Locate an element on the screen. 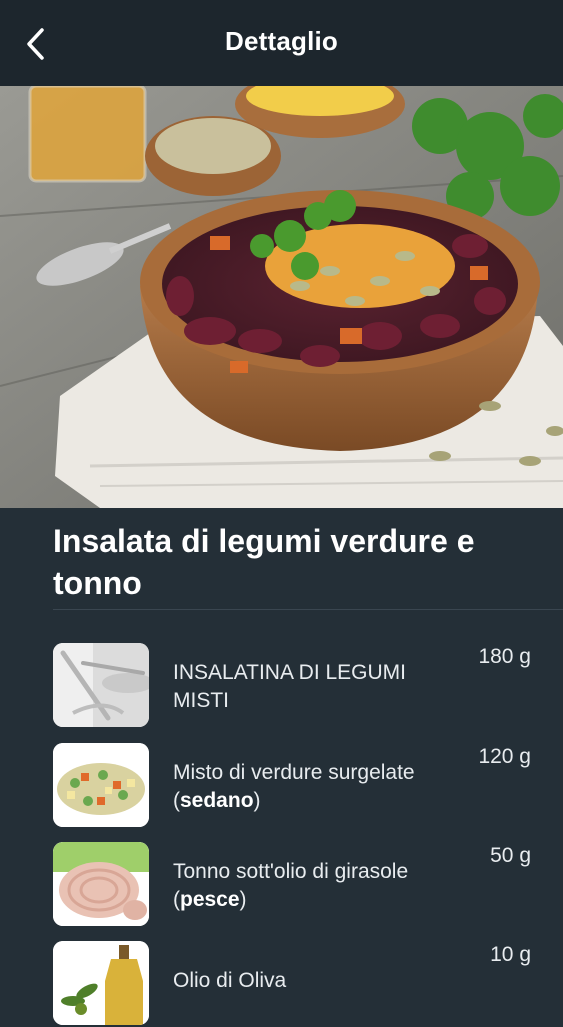 Image resolution: width=563 pixels, height=1027 pixels. ingredient-quantity: 180 g is located at coordinates (504, 656).